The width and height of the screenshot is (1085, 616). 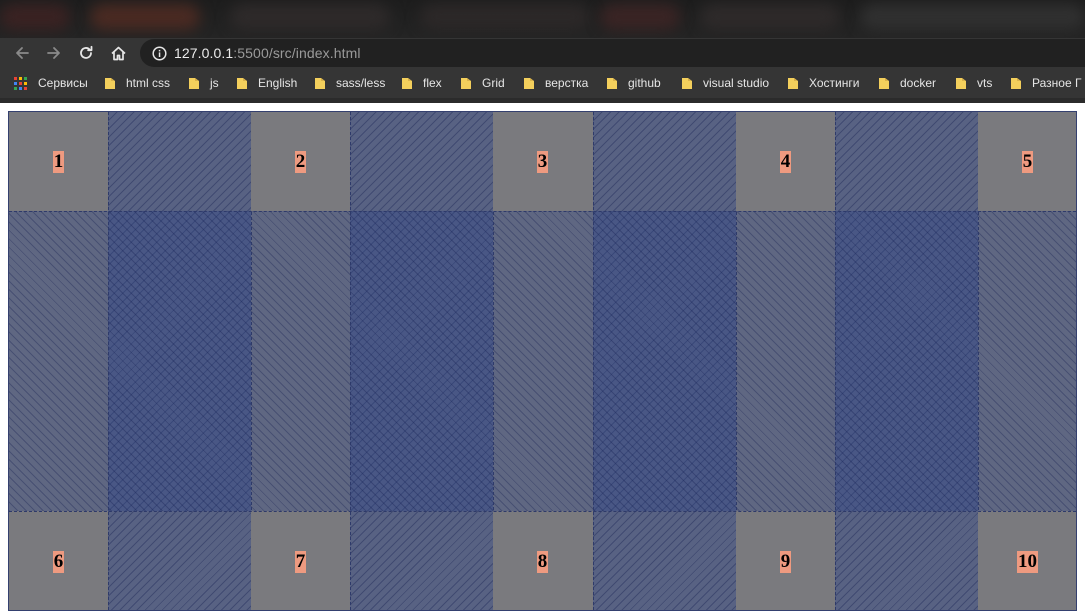 I want to click on bookmark-label: html css, so click(x=148, y=83).